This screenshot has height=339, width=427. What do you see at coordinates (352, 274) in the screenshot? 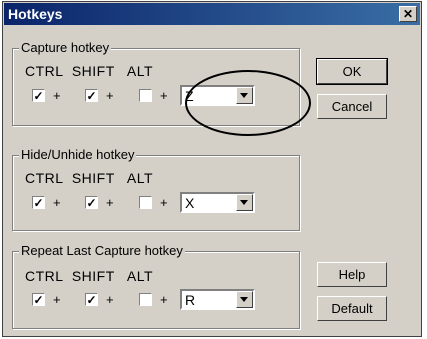
I see `help-button: Help` at bounding box center [352, 274].